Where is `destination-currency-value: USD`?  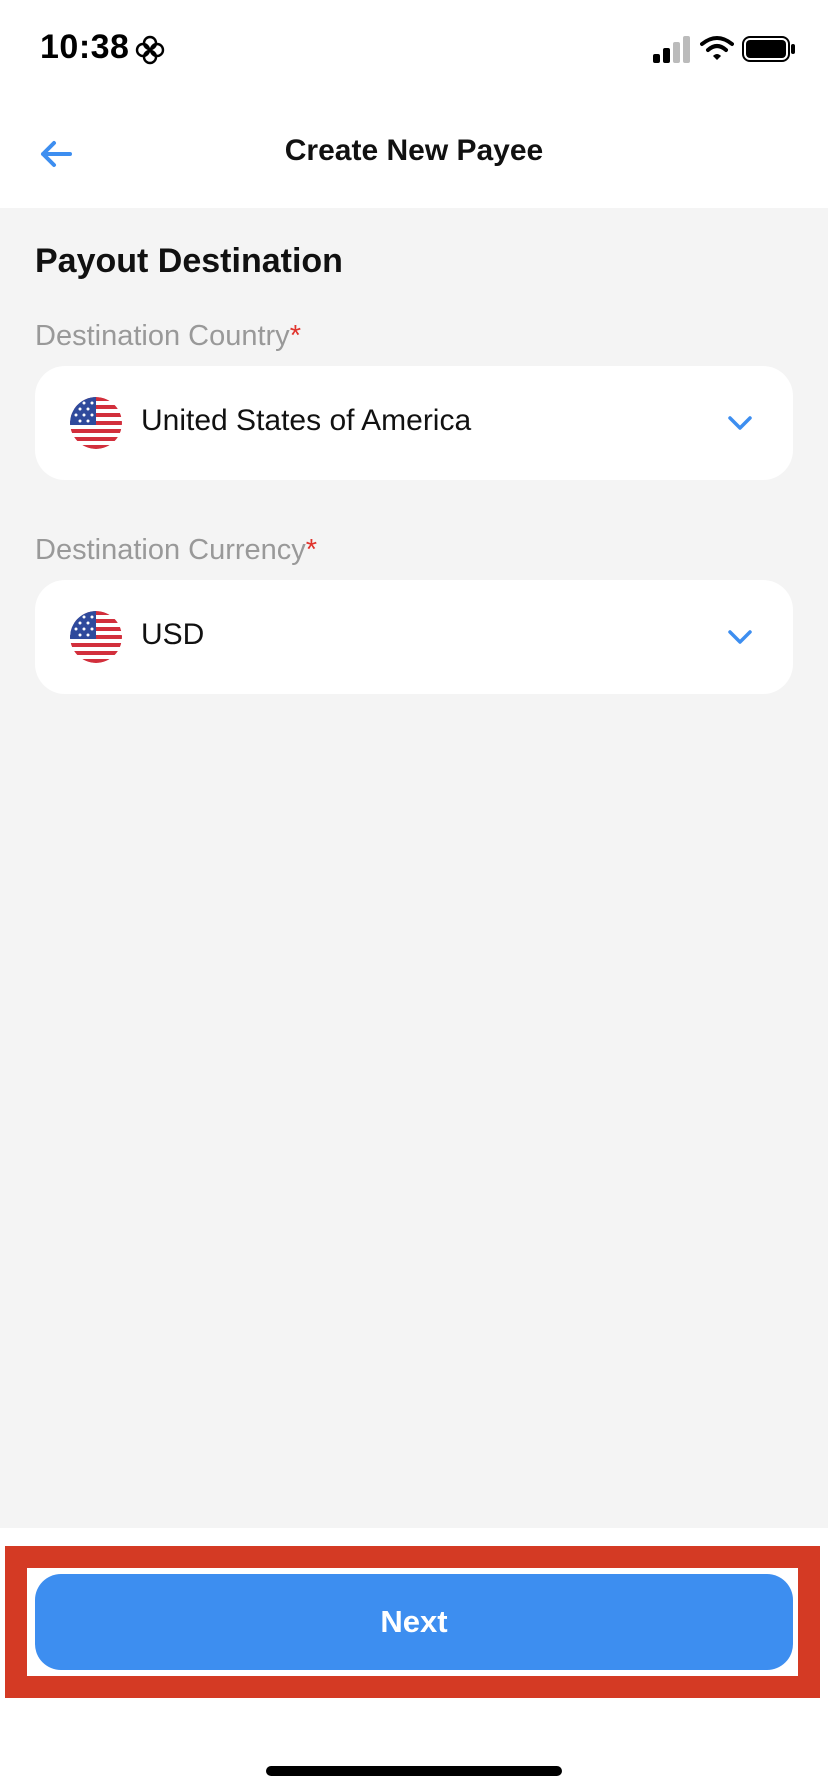 destination-currency-value: USD is located at coordinates (173, 634).